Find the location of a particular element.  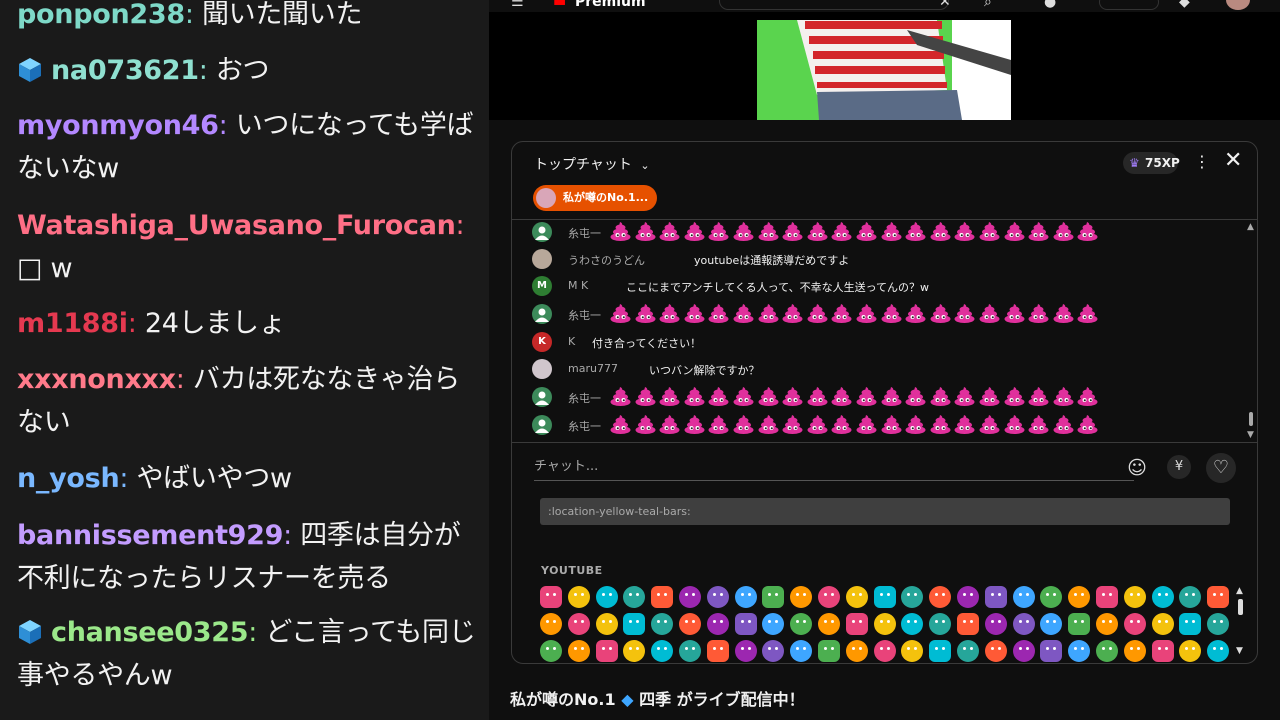

menu-icon: ☰ is located at coordinates (517, 5).